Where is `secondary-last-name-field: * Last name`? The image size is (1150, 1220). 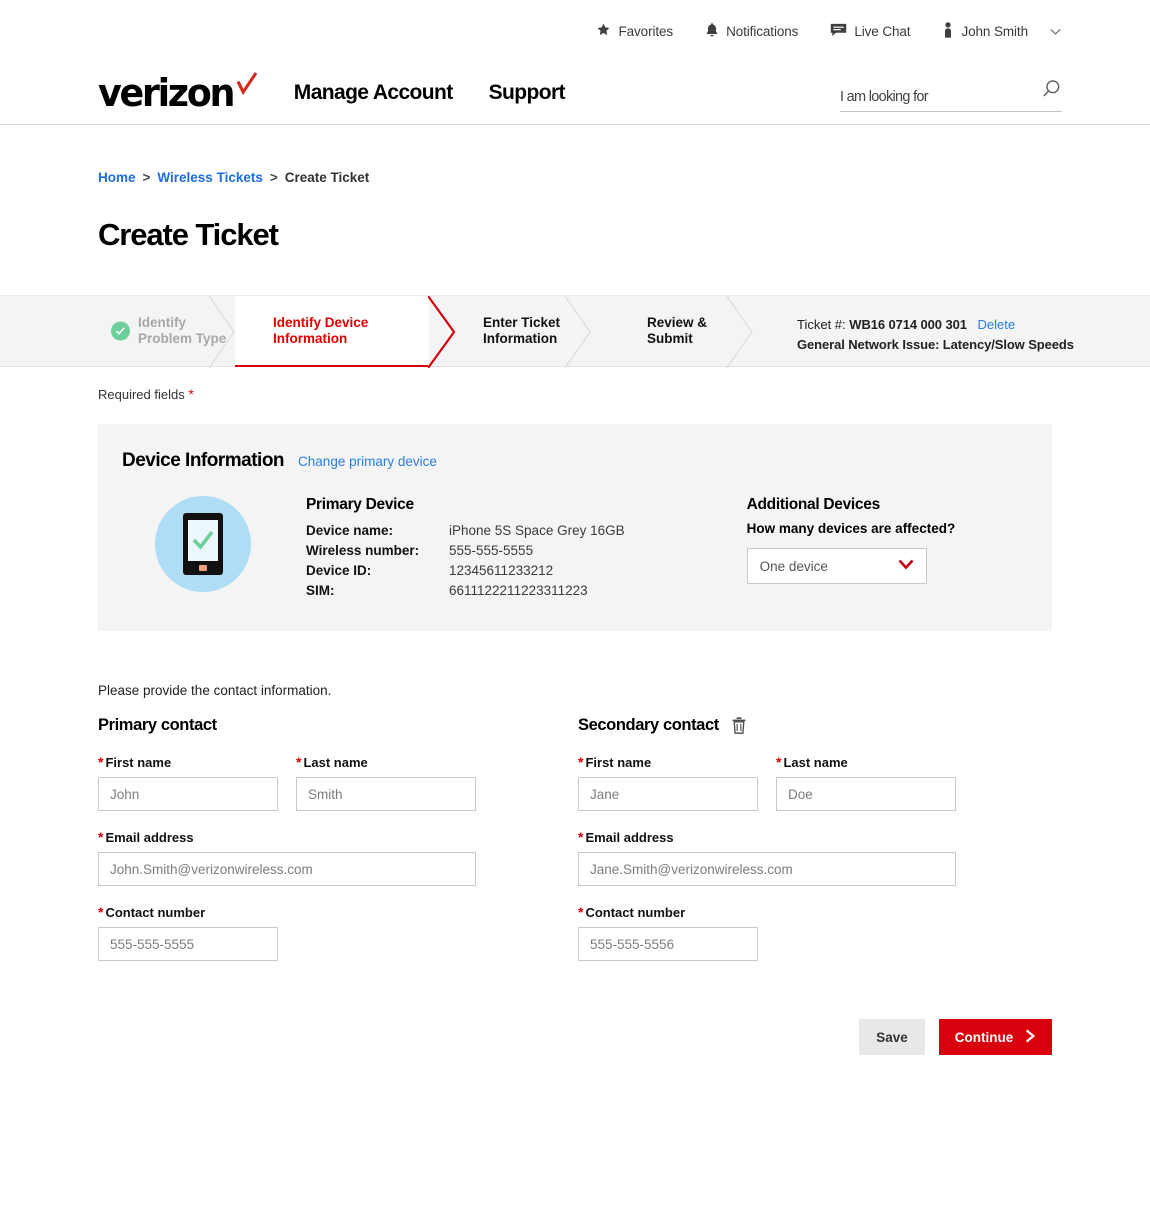
secondary-last-name-field: * Last name is located at coordinates (866, 782).